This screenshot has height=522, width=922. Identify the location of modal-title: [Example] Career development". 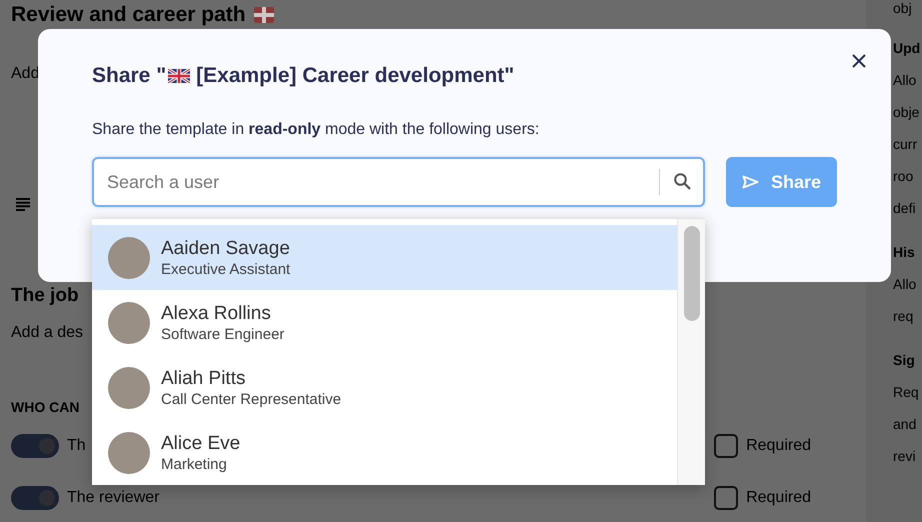
(355, 76).